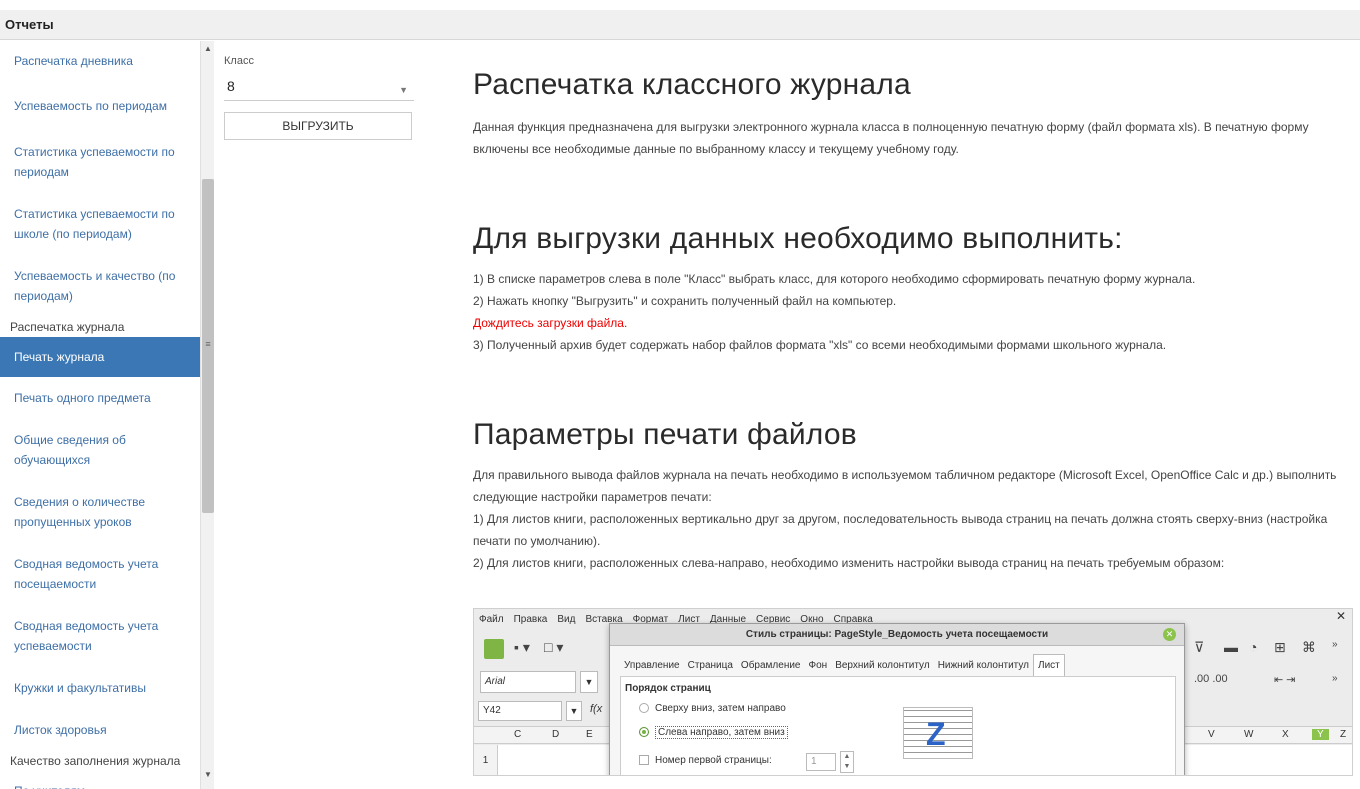 The height and width of the screenshot is (789, 1360). What do you see at coordinates (644, 732) in the screenshot?
I see `radio-selected-icon` at bounding box center [644, 732].